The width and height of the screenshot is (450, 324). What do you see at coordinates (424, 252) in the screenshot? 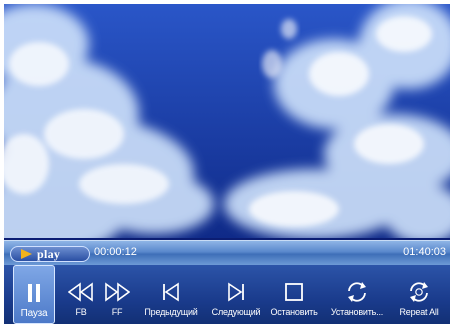
I see `total-time: 01:40:03` at bounding box center [424, 252].